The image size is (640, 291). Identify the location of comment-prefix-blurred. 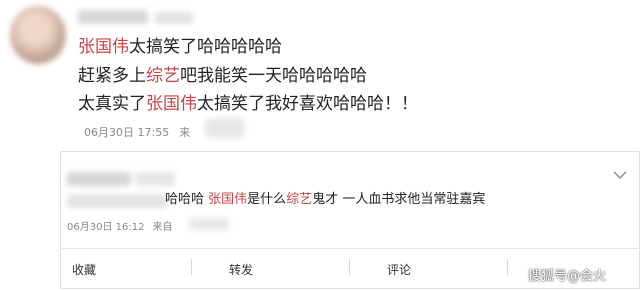
(117, 201).